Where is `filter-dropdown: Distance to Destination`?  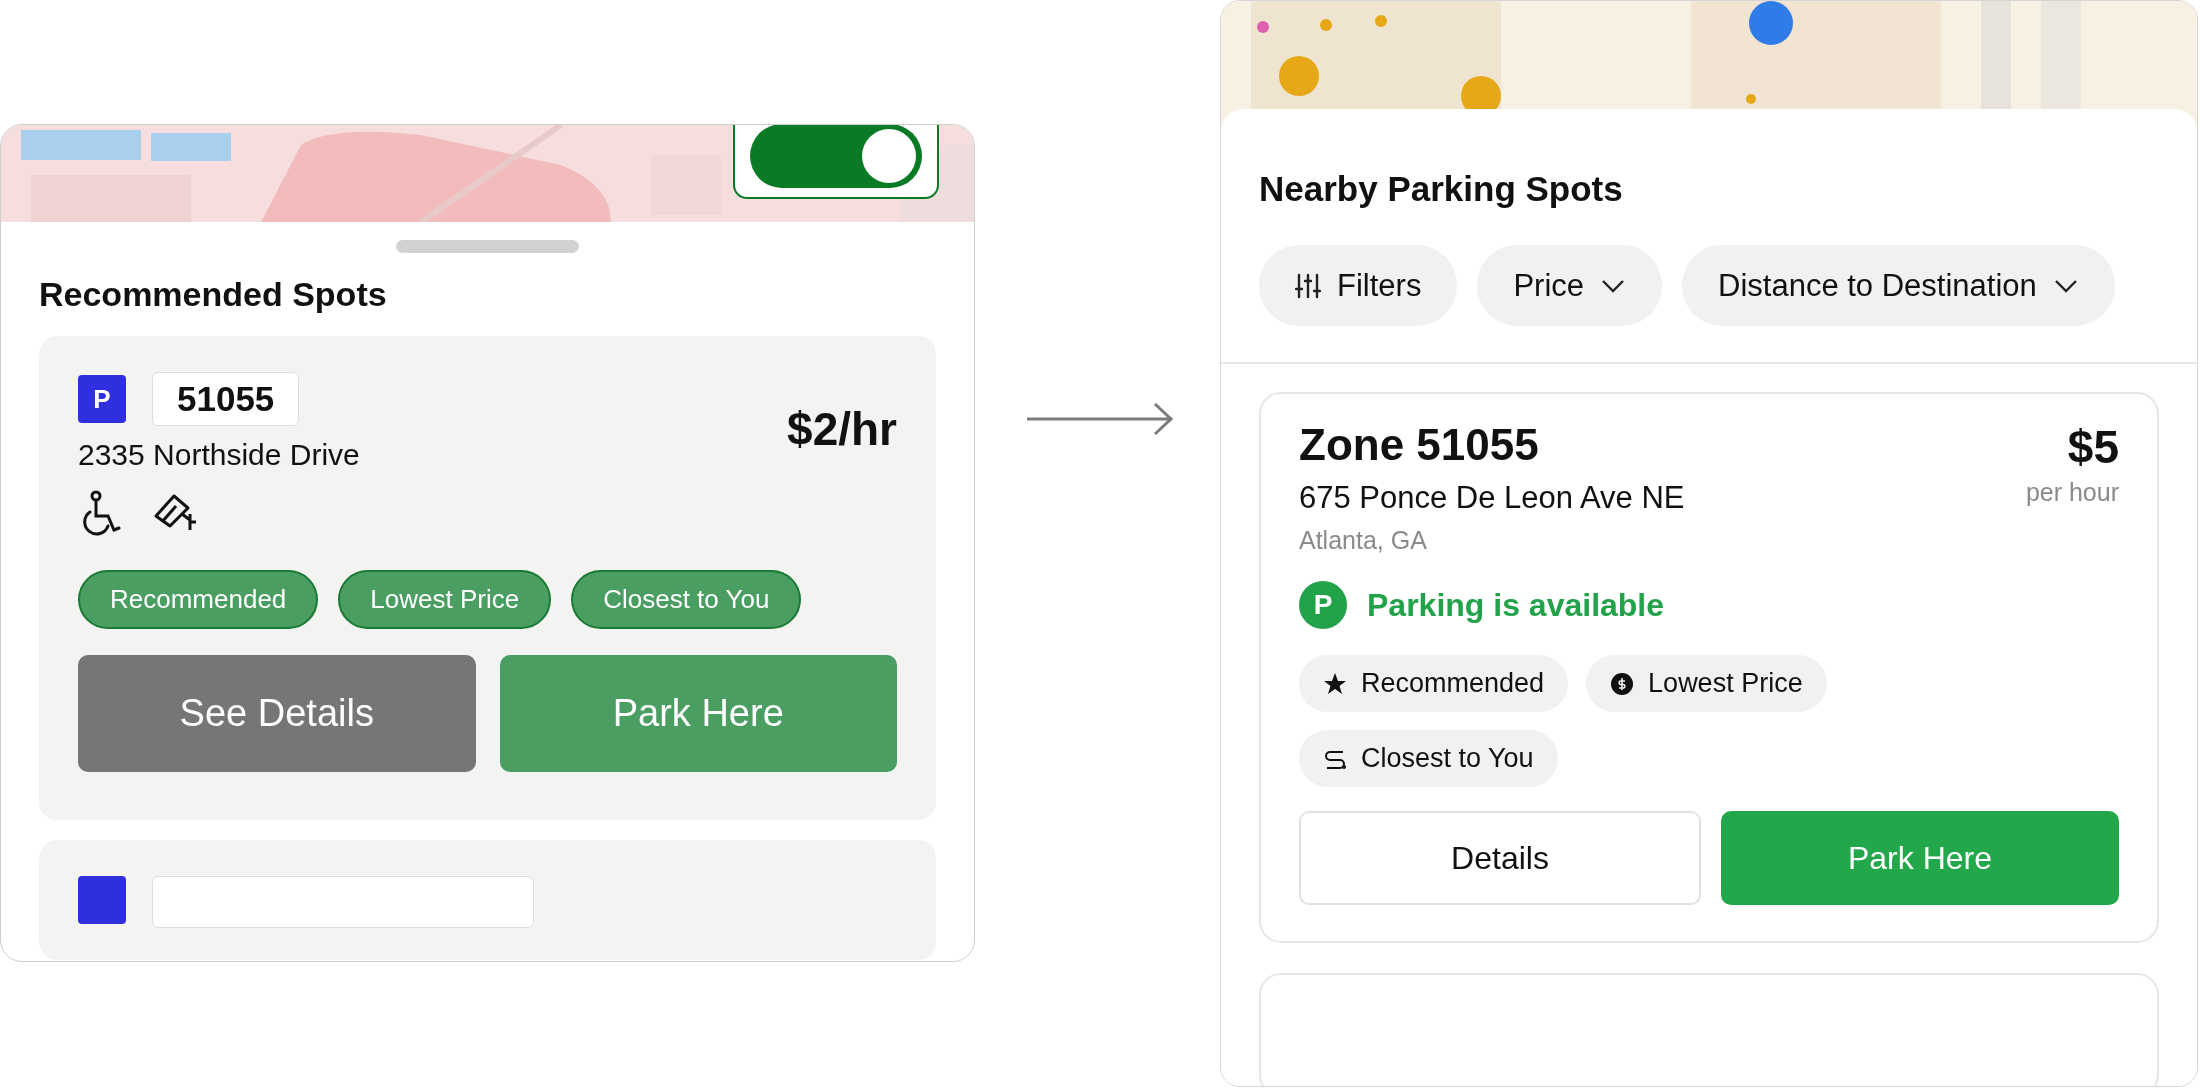
filter-dropdown: Distance to Destination is located at coordinates (1898, 285).